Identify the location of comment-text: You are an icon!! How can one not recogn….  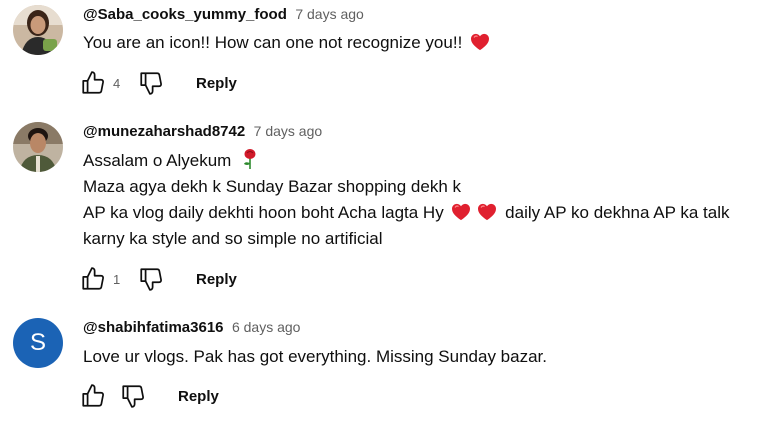
(418, 43).